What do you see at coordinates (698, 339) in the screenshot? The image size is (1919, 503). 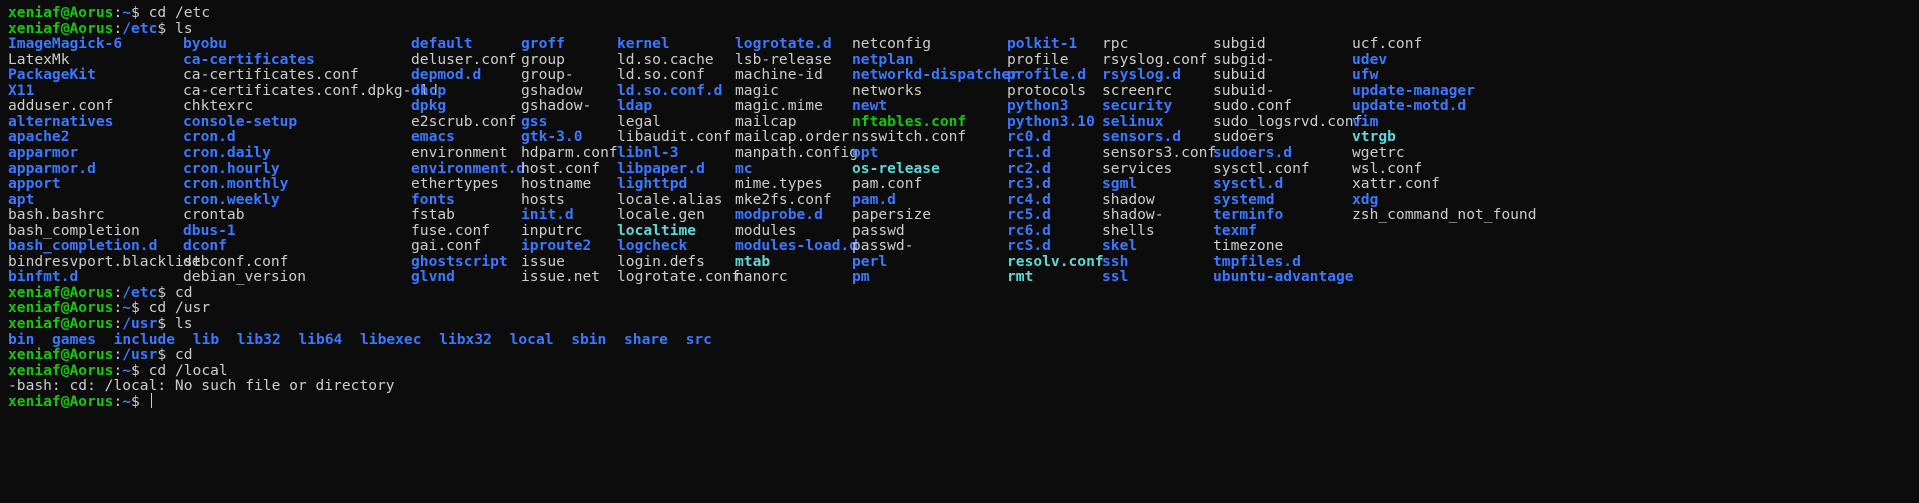 I see `ls-entry: src` at bounding box center [698, 339].